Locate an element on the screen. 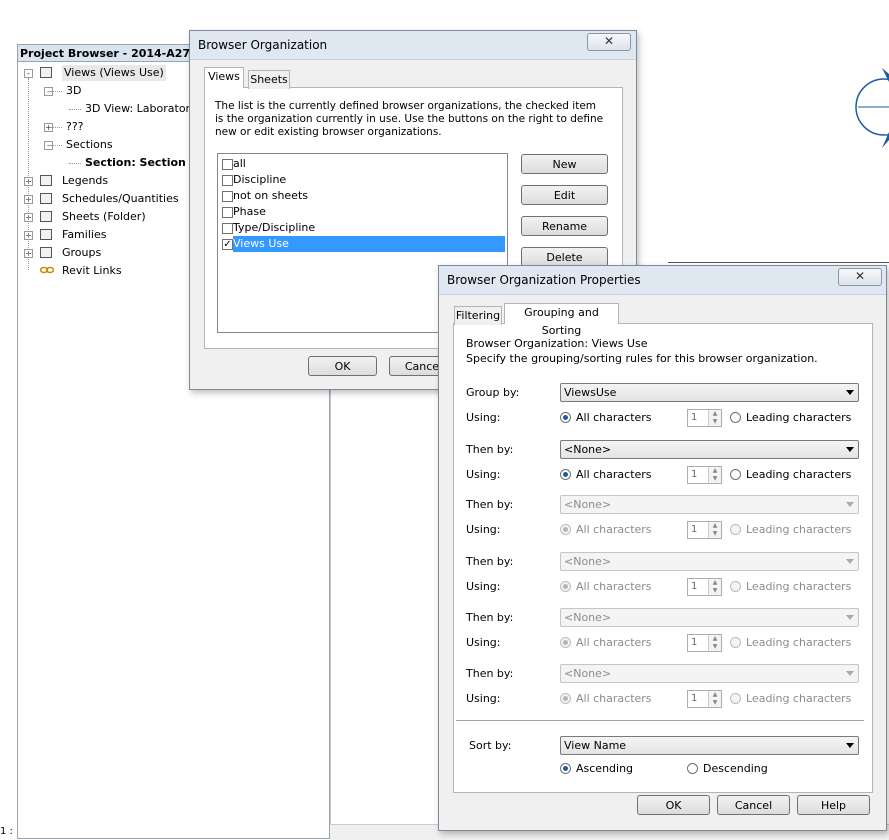 This screenshot has height=840, width=889. scale-indicator: 1 : is located at coordinates (8, 831).